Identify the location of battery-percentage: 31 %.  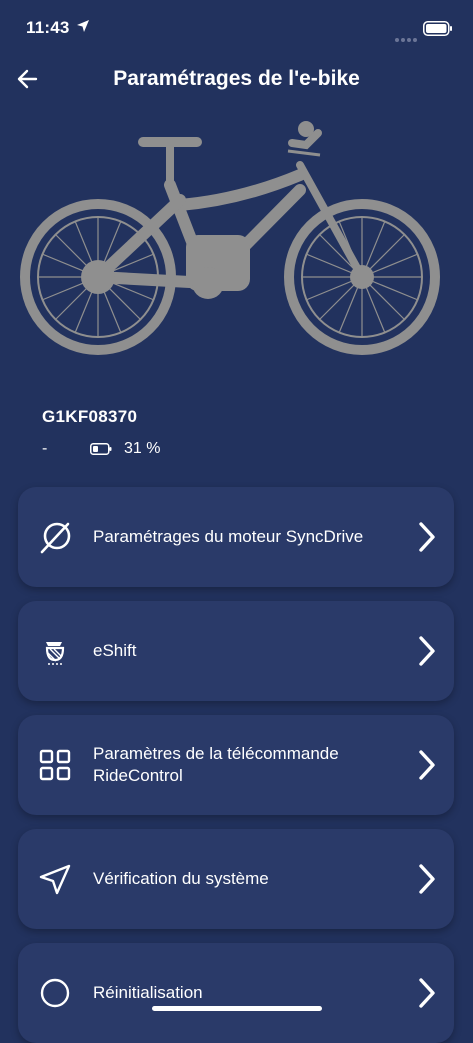
(142, 448).